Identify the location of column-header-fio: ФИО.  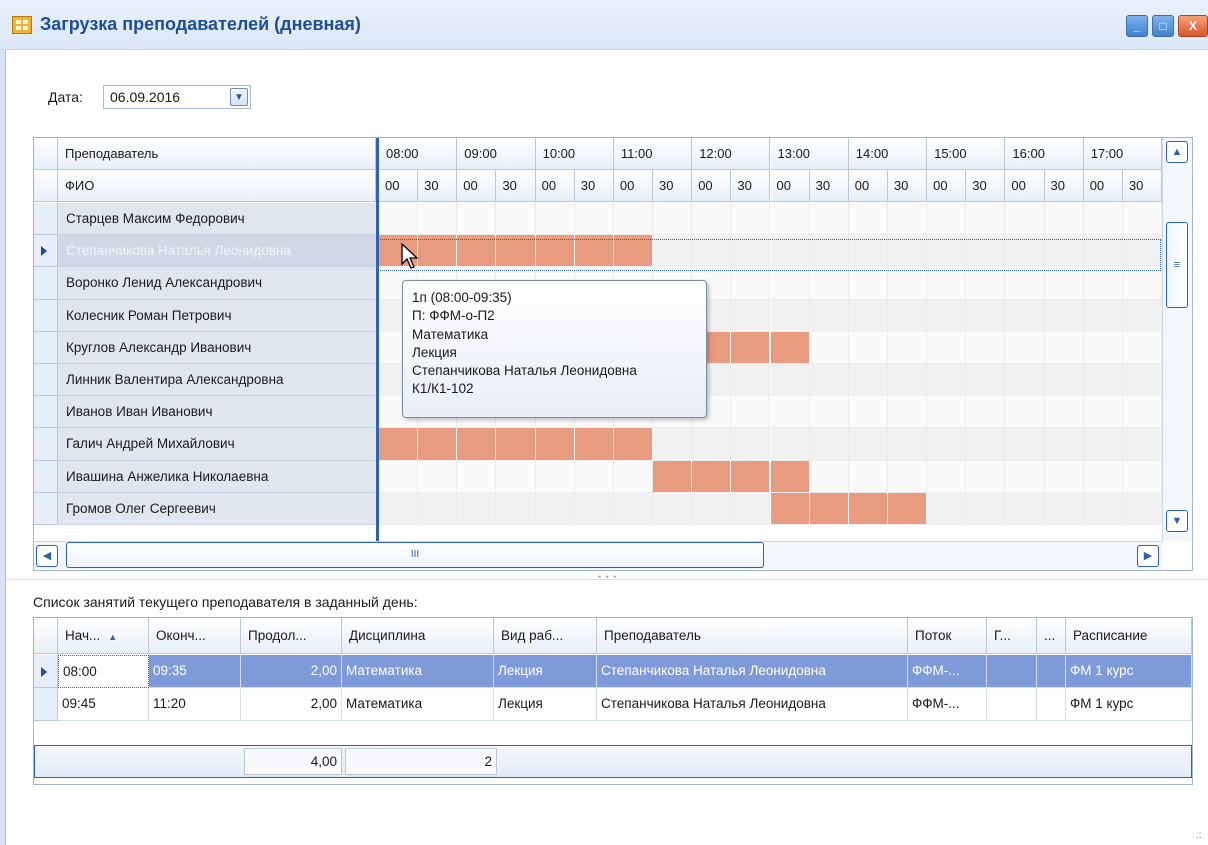
(217, 186).